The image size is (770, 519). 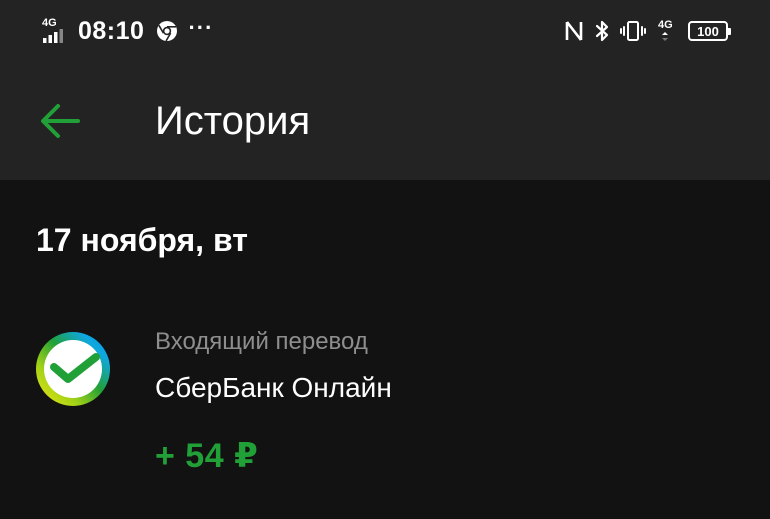 What do you see at coordinates (667, 31) in the screenshot?
I see `mobile-data-icon: 4G` at bounding box center [667, 31].